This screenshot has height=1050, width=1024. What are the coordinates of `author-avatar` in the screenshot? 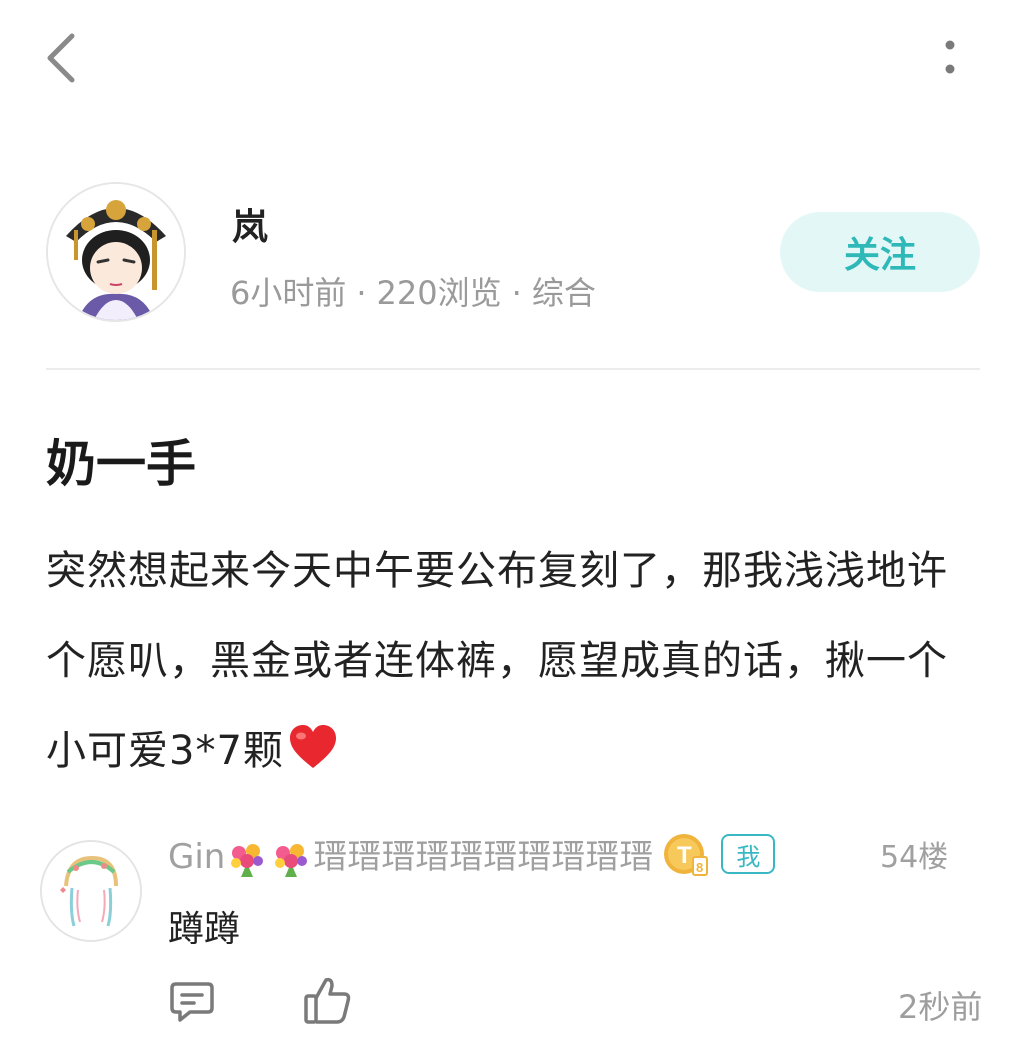 It's located at (116, 252).